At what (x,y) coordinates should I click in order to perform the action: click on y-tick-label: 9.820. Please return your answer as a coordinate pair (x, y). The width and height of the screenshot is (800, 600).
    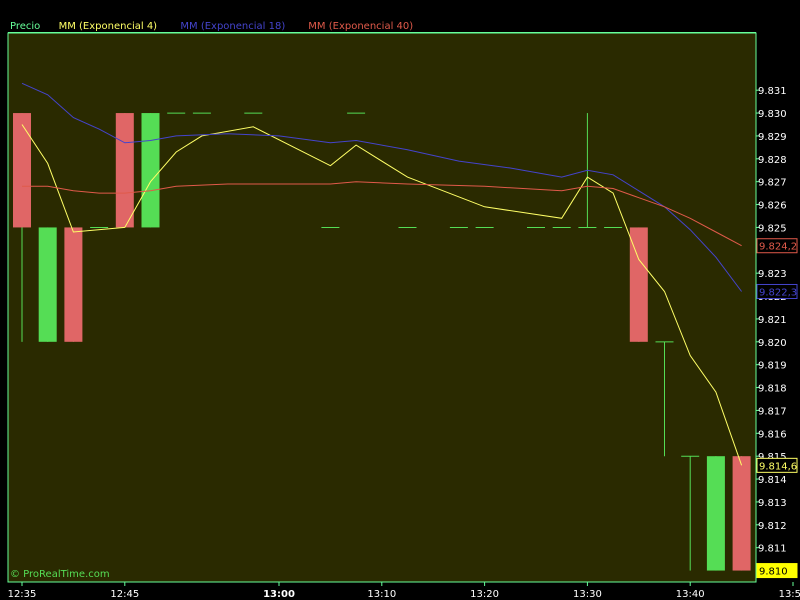
    Looking at the image, I should click on (772, 343).